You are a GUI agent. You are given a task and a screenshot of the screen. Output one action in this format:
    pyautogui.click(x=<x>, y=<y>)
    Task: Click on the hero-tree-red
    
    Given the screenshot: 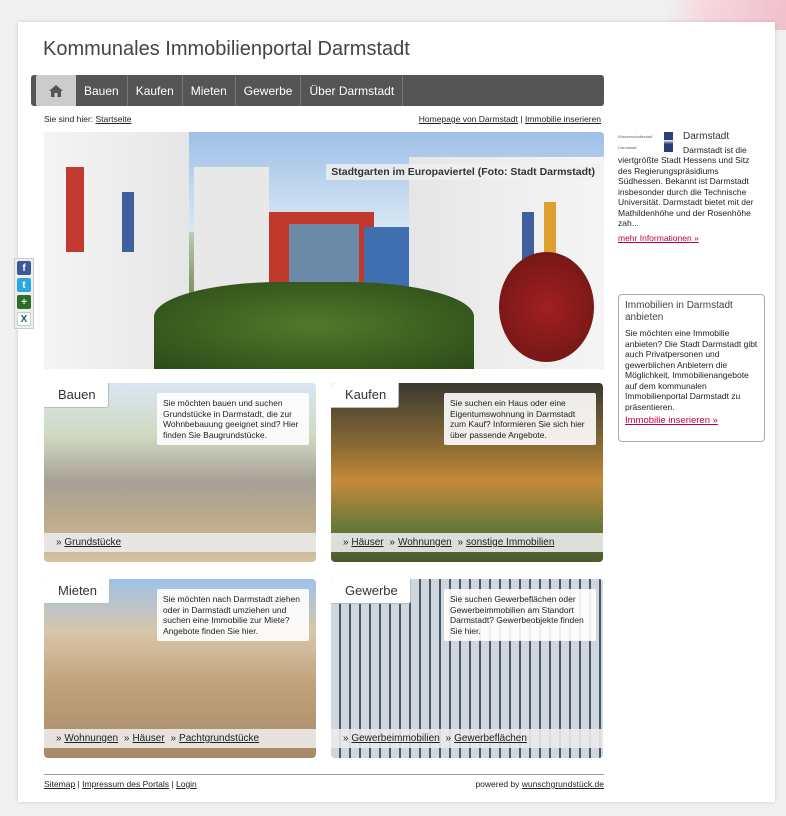 What is the action you would take?
    pyautogui.click(x=546, y=307)
    